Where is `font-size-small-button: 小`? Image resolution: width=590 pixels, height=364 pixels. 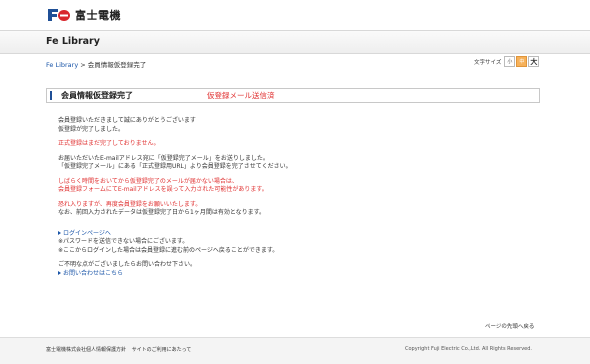
font-size-small-button: 小 is located at coordinates (510, 61).